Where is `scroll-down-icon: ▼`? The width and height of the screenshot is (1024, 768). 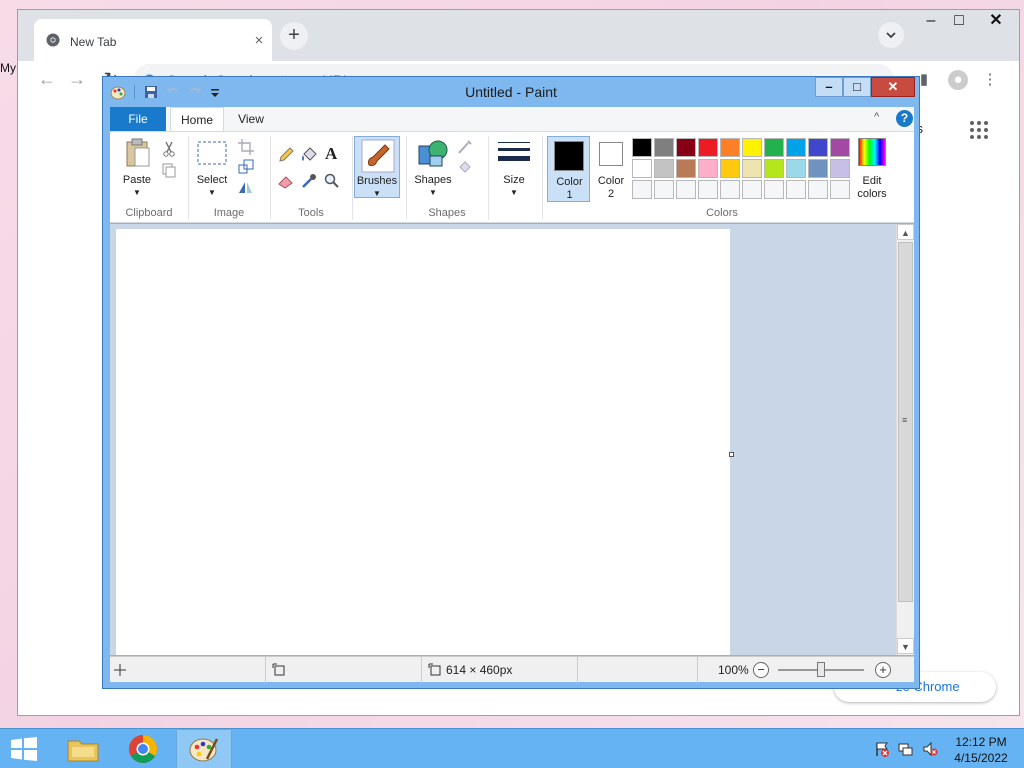
scroll-down-icon: ▼ is located at coordinates (905, 646).